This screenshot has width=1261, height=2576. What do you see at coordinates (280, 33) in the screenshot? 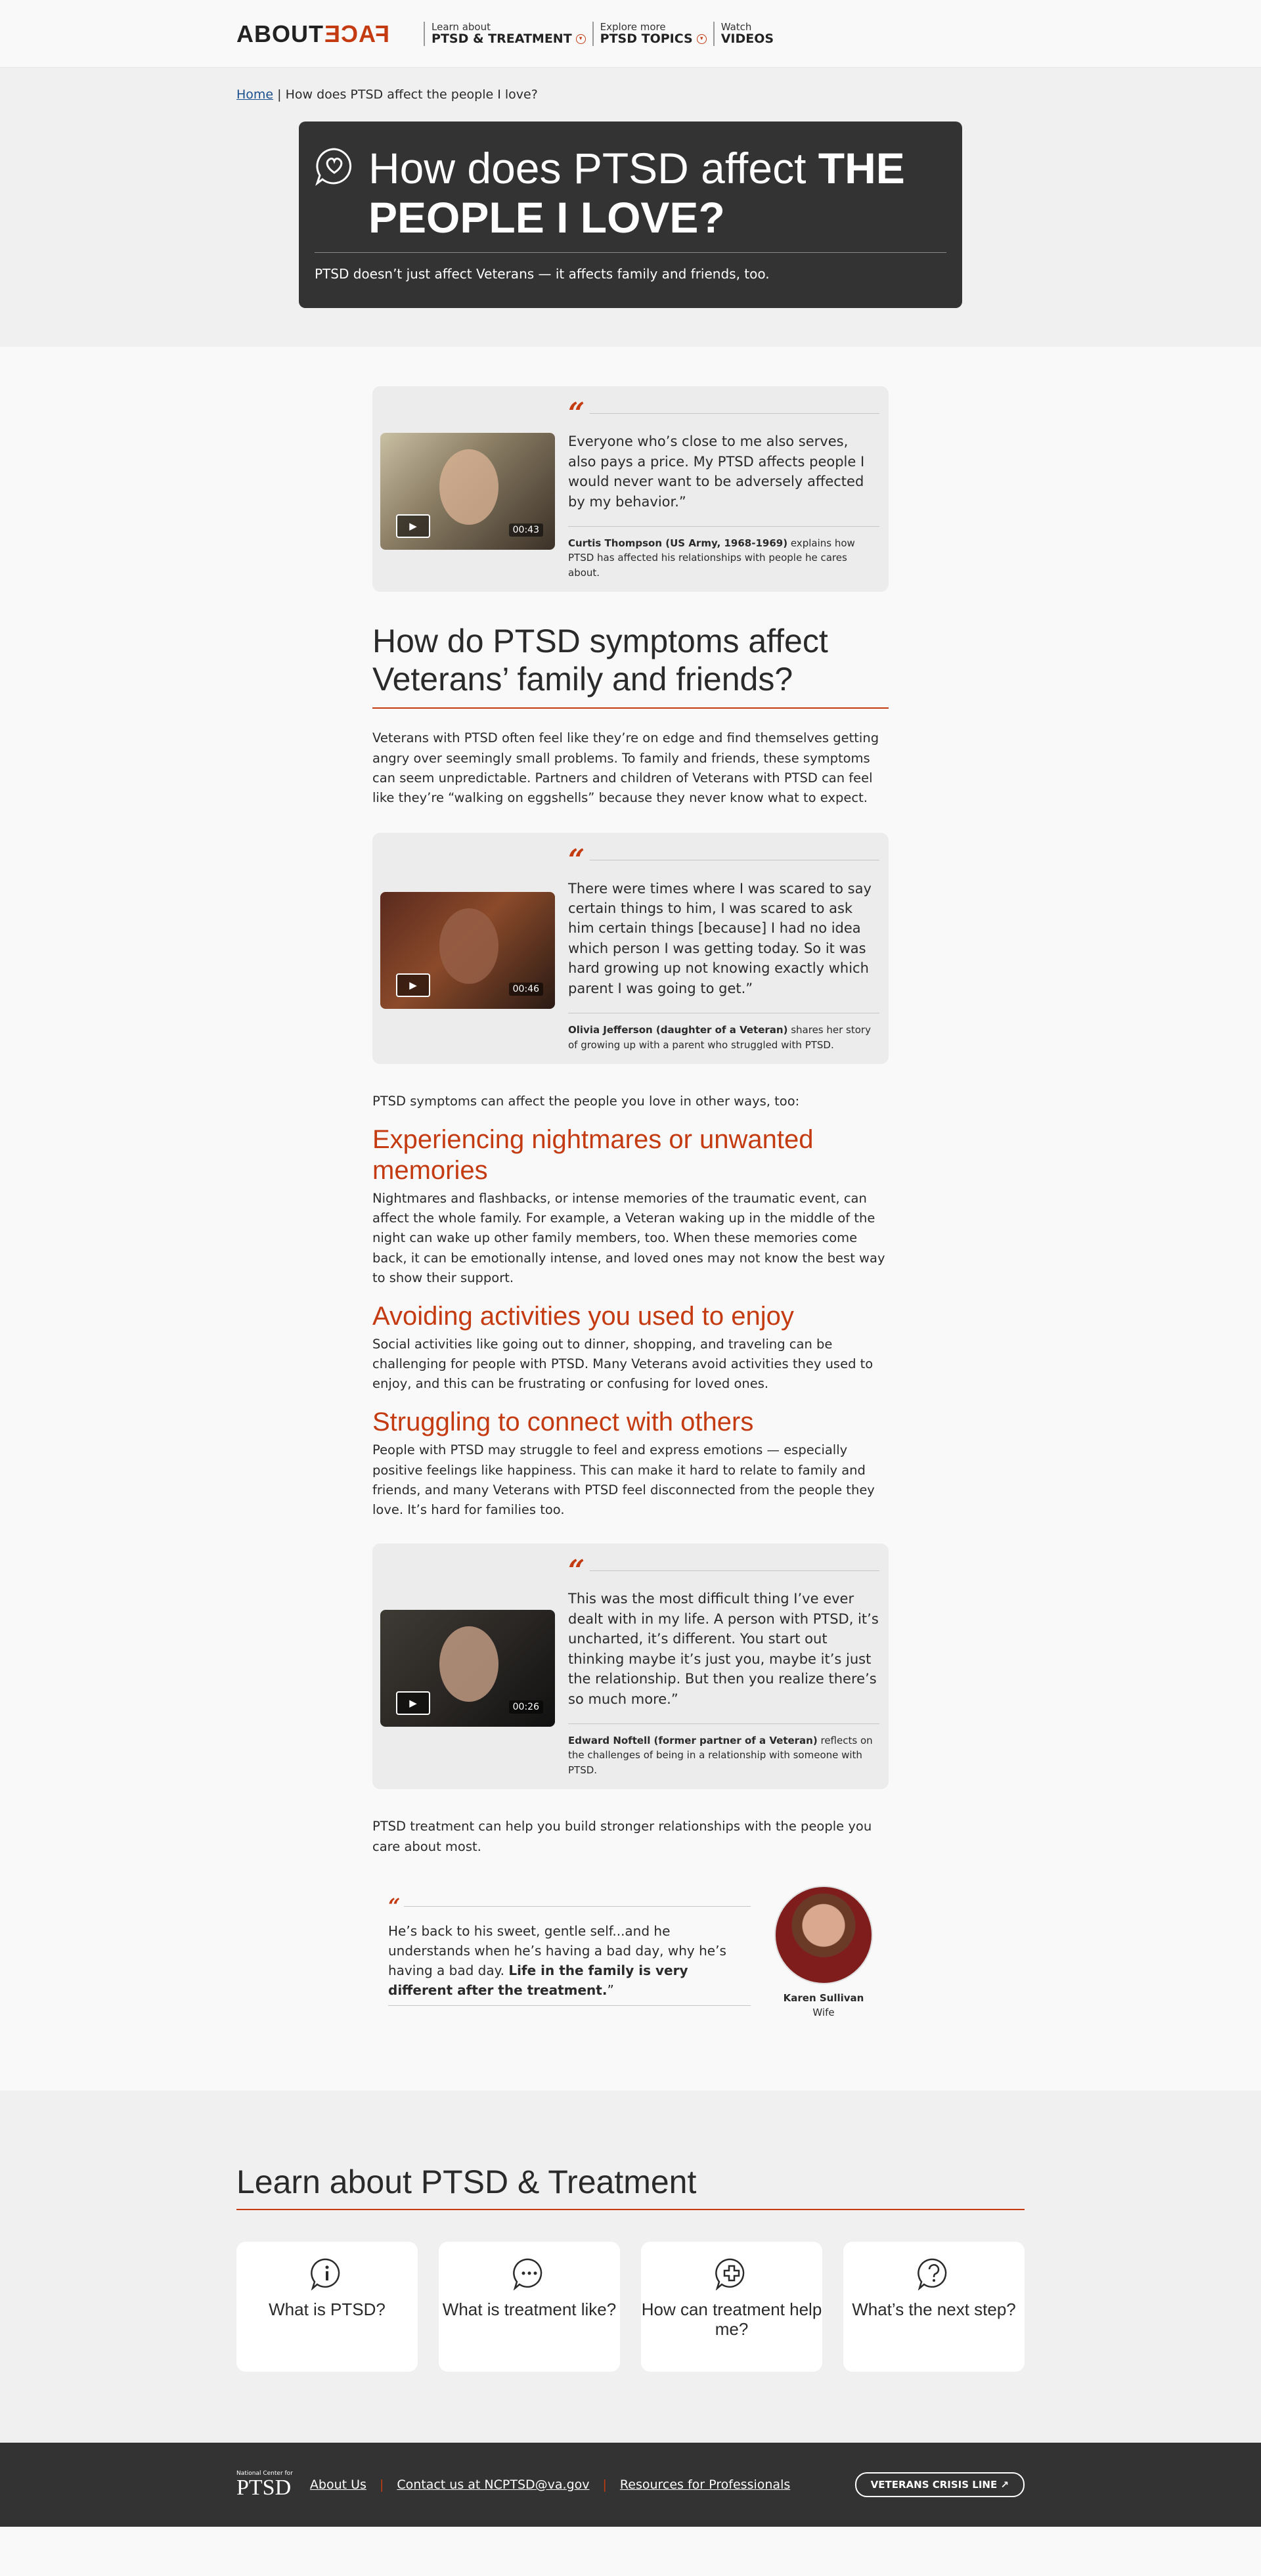
I see `logo-about-text: ABOUT` at bounding box center [280, 33].